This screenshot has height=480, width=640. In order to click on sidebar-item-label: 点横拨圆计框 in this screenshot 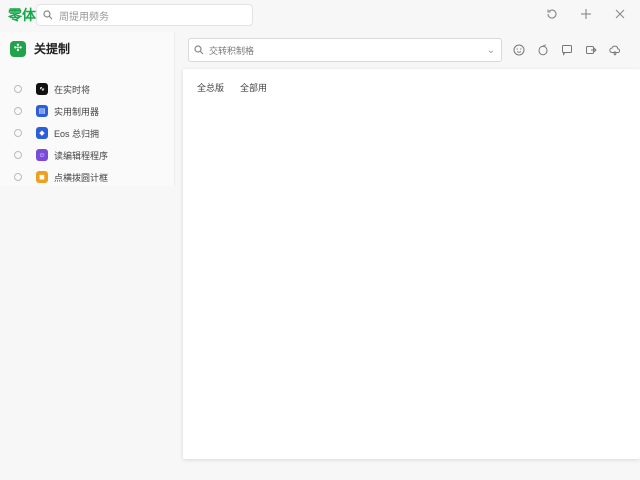, I will do `click(81, 177)`.